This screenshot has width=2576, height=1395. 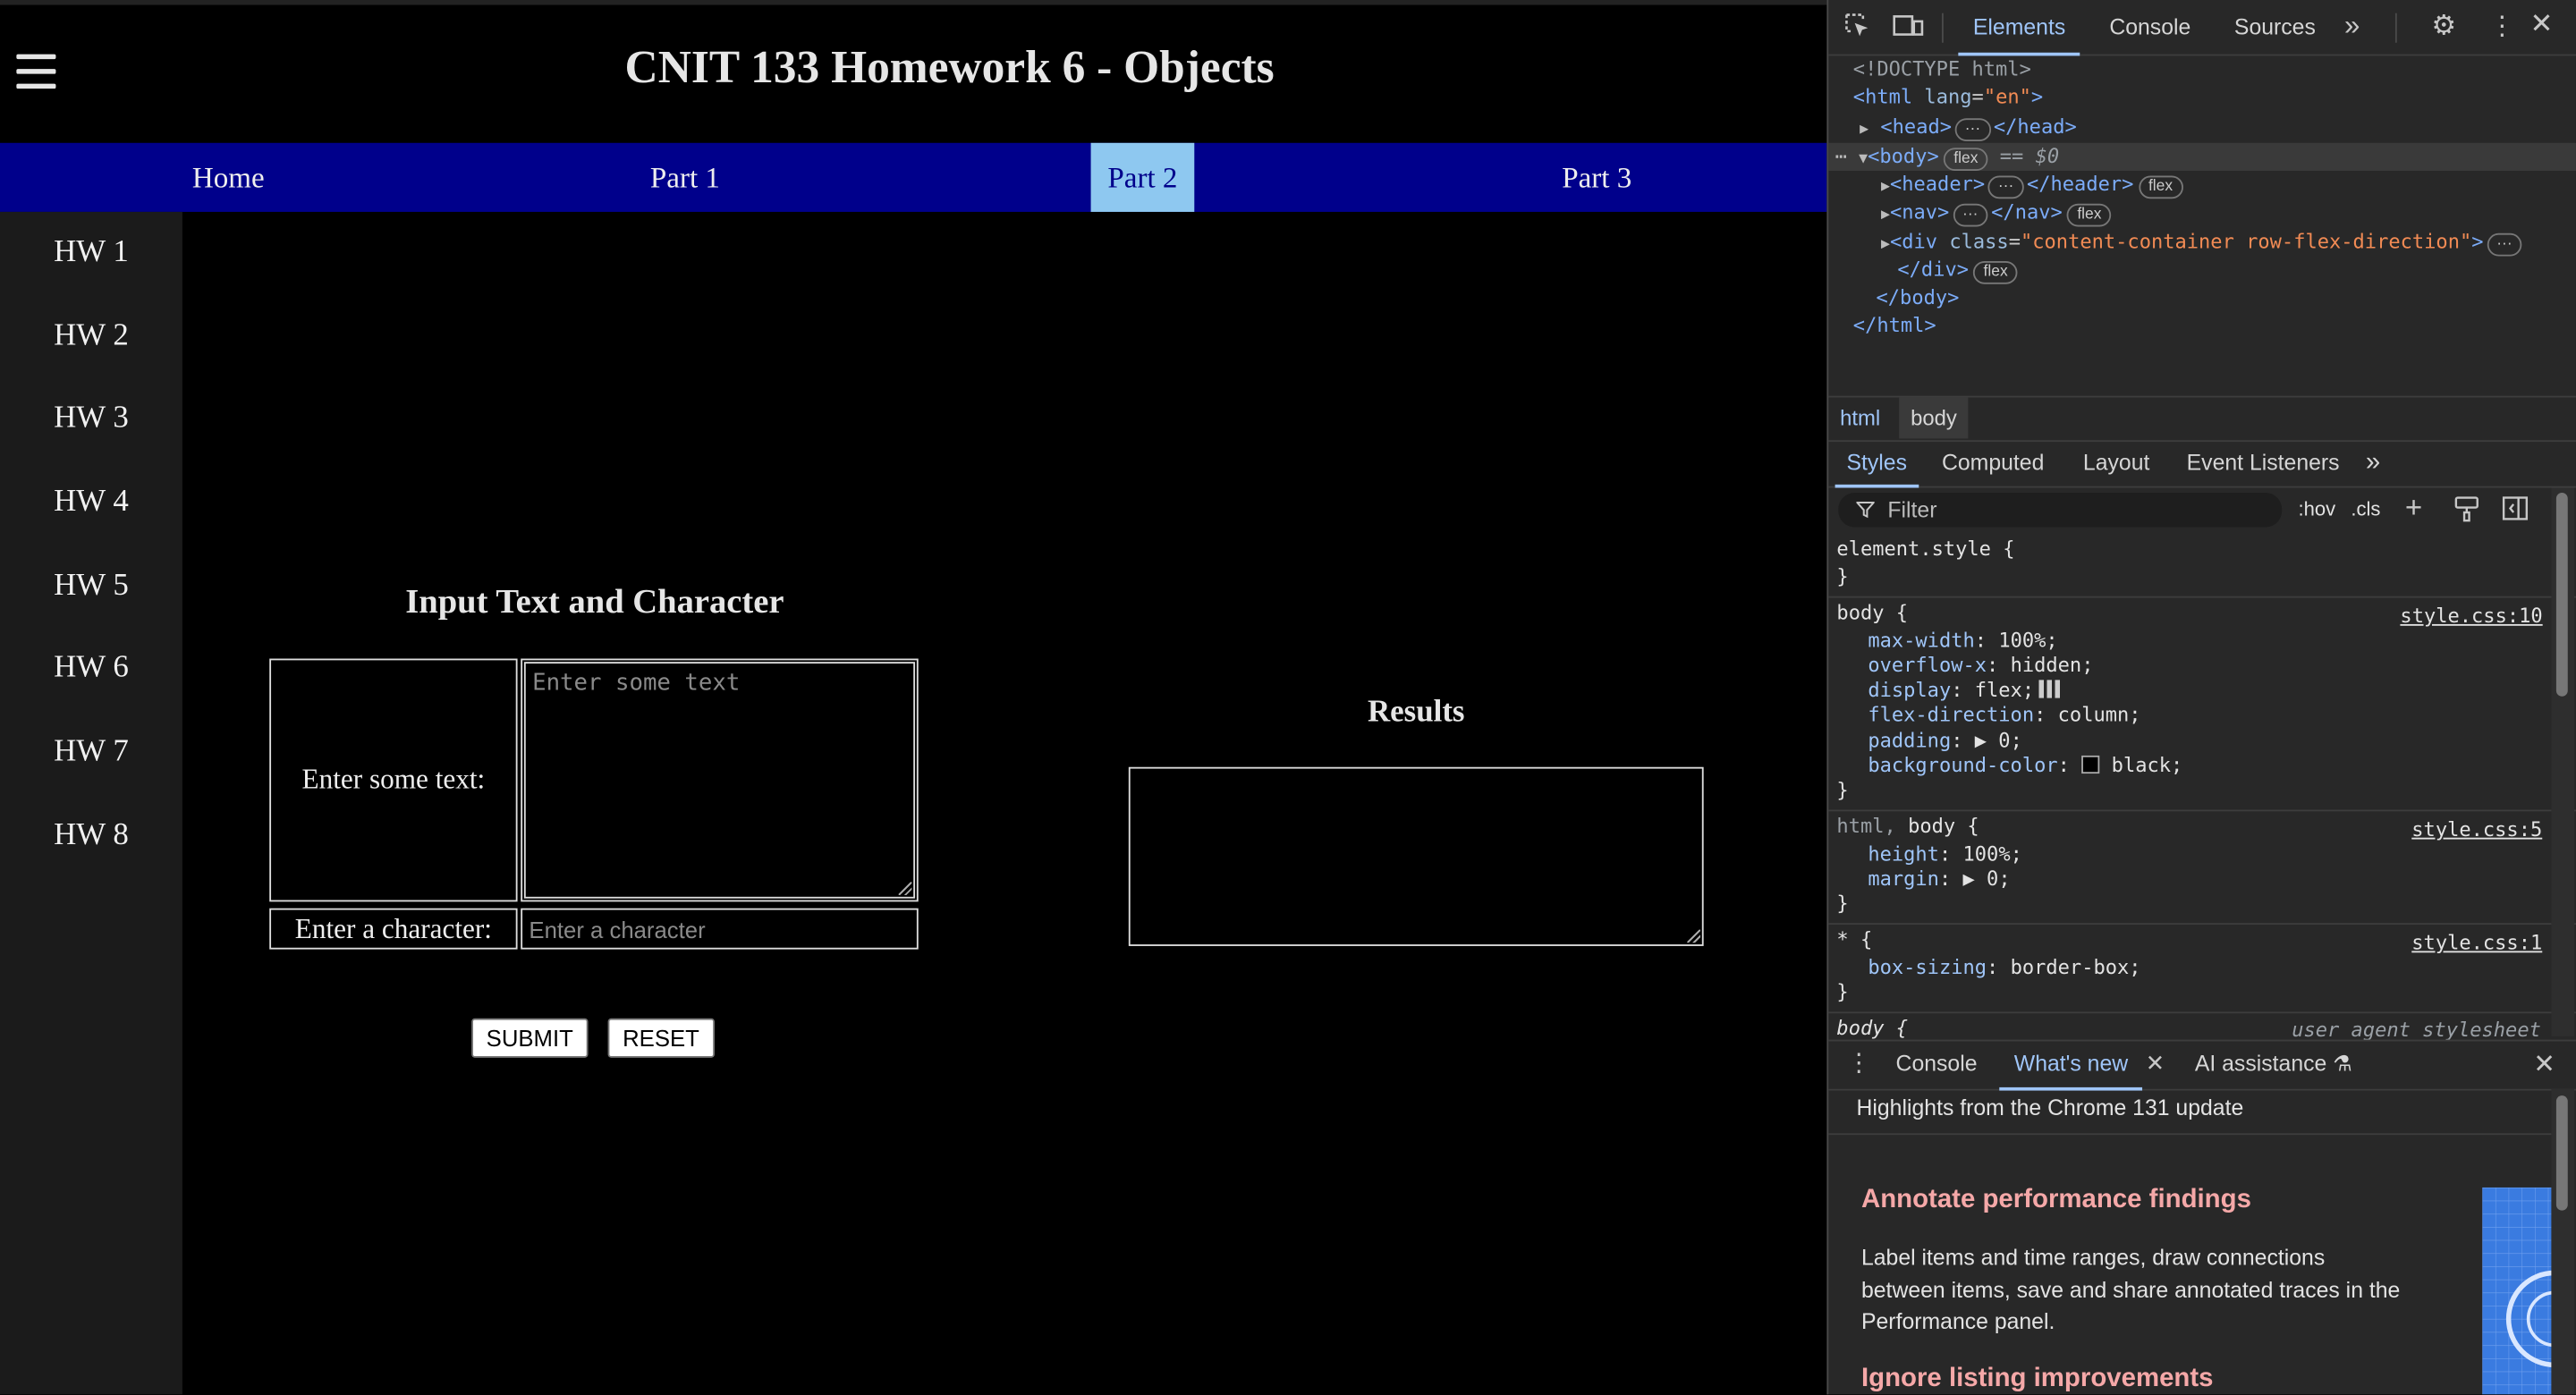 What do you see at coordinates (2365, 509) in the screenshot?
I see `class-toggle: .cls` at bounding box center [2365, 509].